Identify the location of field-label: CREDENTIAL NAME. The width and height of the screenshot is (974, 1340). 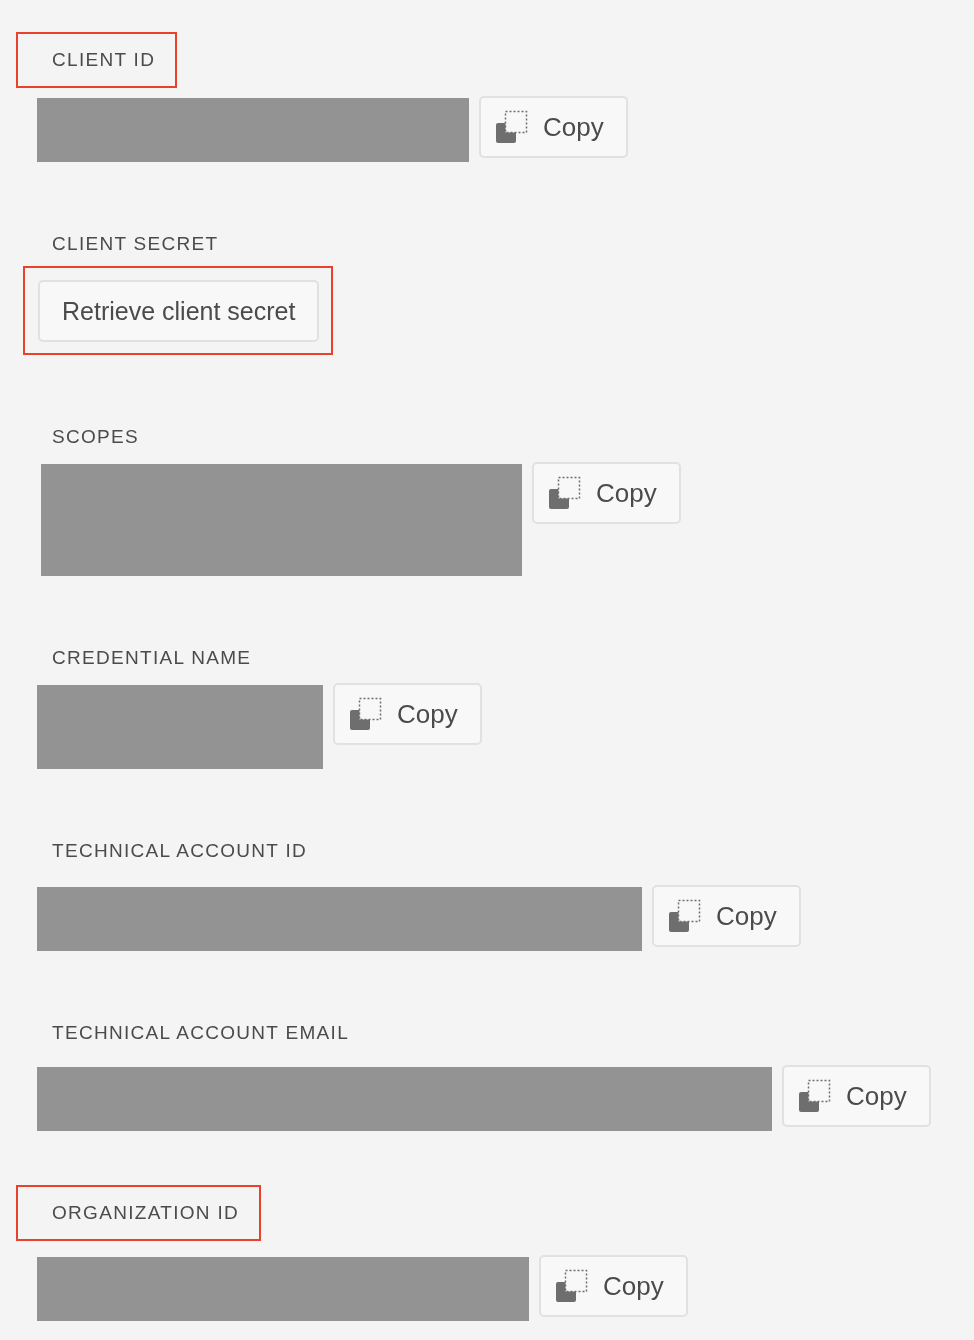
(152, 658).